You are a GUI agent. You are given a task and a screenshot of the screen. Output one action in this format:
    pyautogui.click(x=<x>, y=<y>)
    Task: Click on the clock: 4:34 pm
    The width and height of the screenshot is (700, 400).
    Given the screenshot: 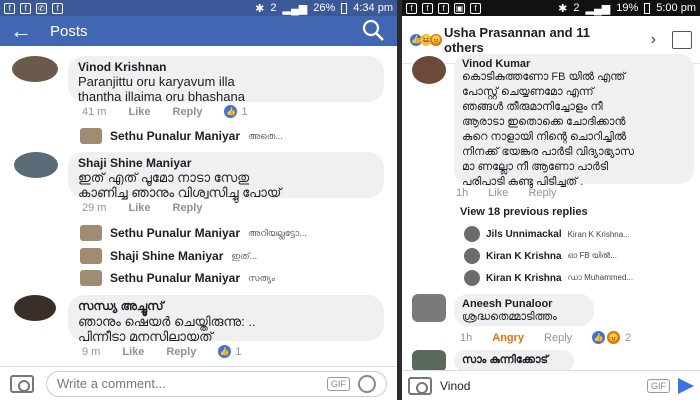 What is the action you would take?
    pyautogui.click(x=373, y=8)
    